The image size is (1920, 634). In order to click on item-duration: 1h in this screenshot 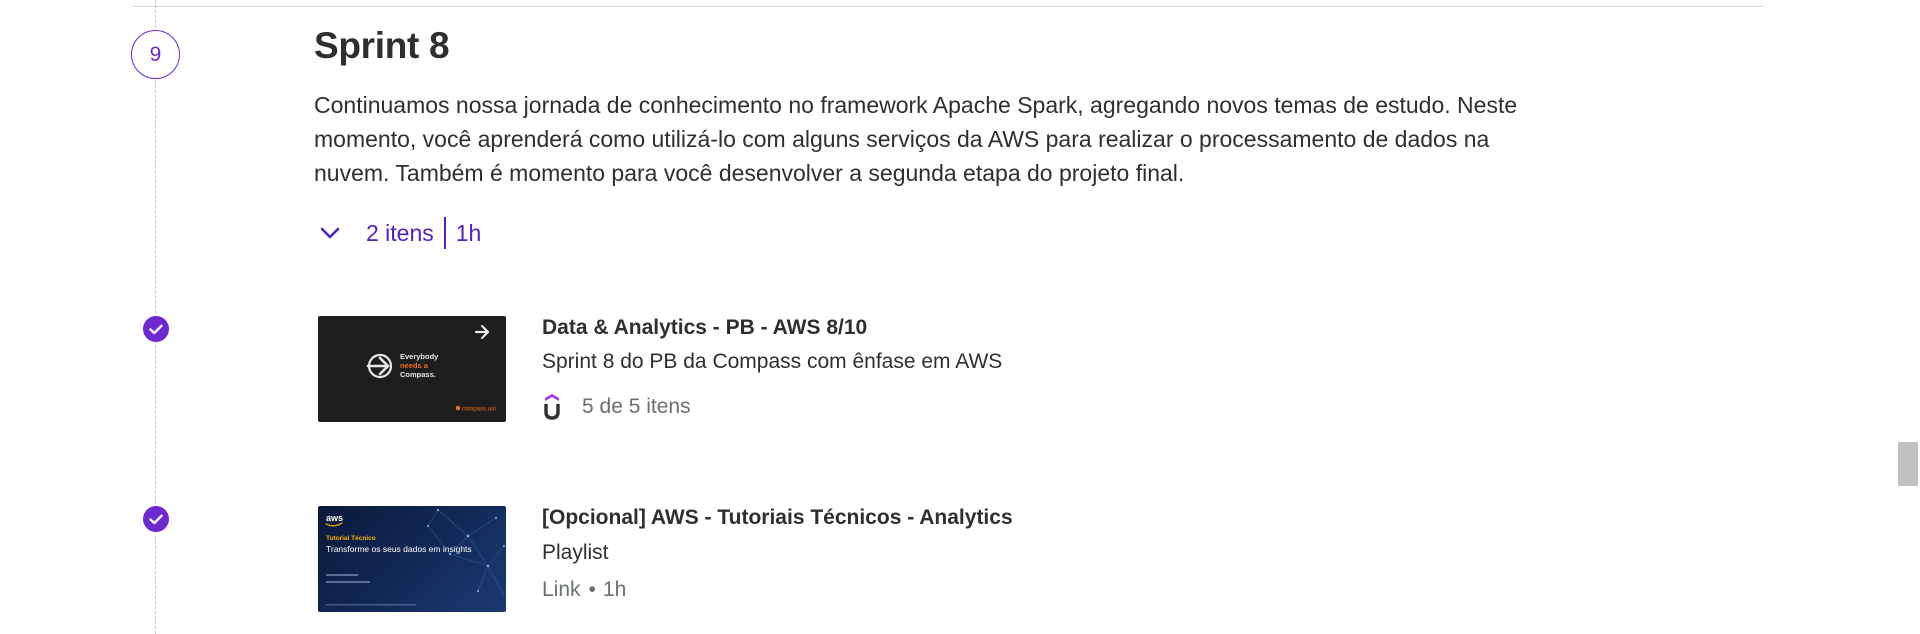, I will do `click(614, 589)`.